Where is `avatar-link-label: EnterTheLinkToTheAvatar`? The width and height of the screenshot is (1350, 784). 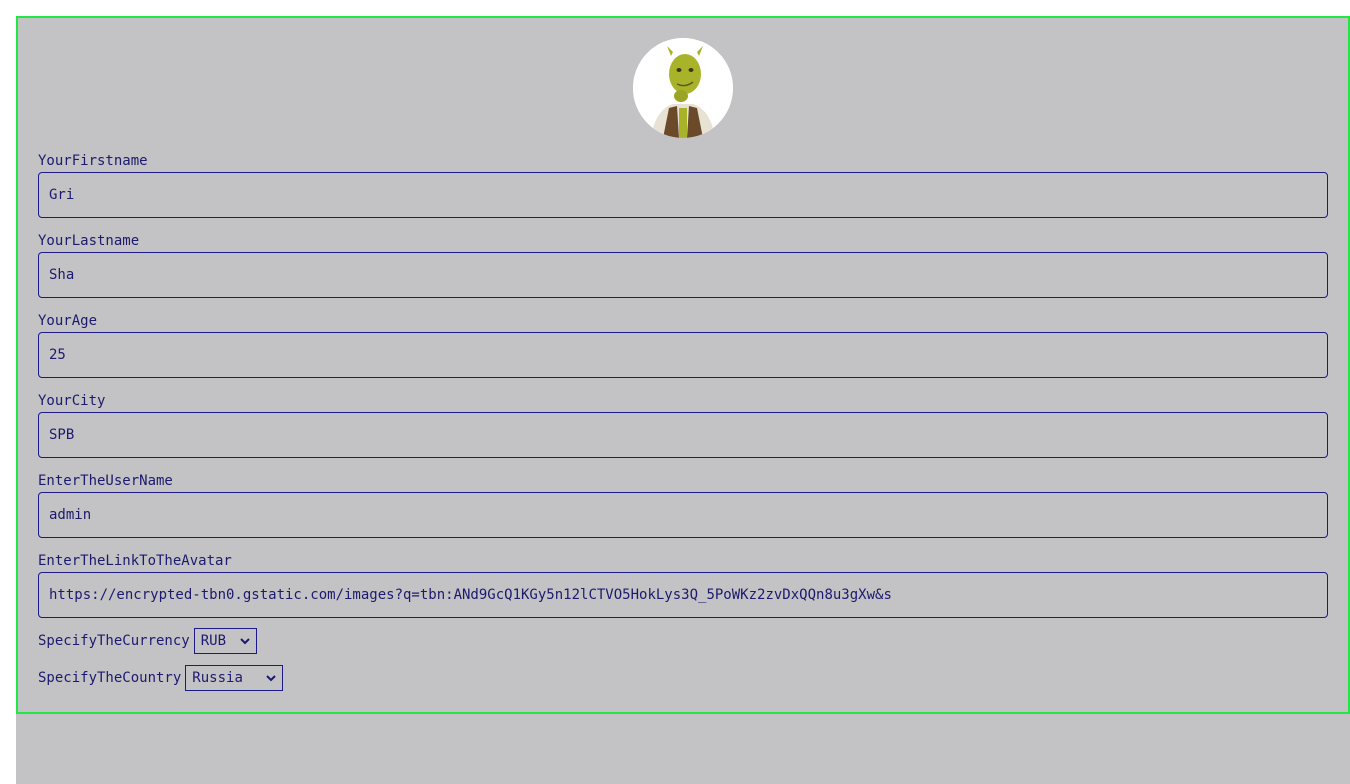 avatar-link-label: EnterTheLinkToTheAvatar is located at coordinates (135, 561).